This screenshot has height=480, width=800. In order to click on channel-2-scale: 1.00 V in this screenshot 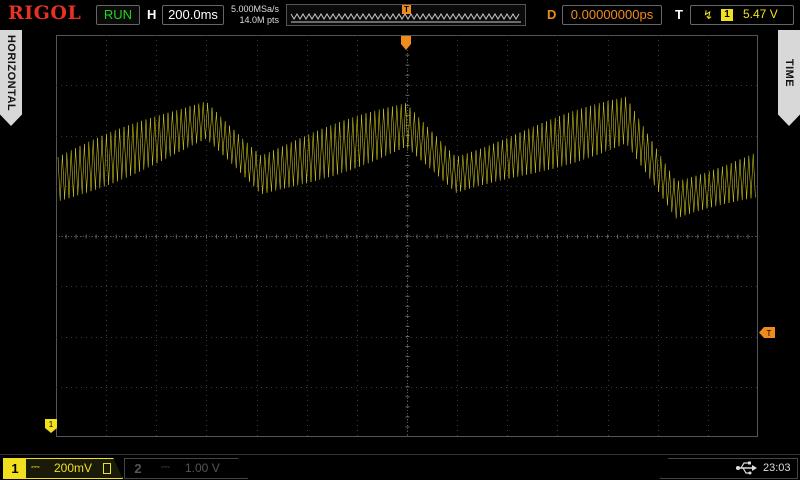, I will do `click(202, 468)`.